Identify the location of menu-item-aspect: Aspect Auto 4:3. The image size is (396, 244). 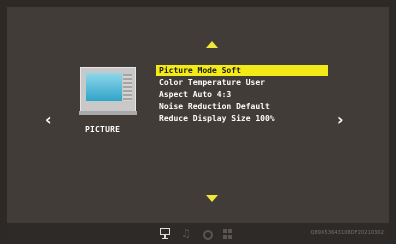
(242, 94).